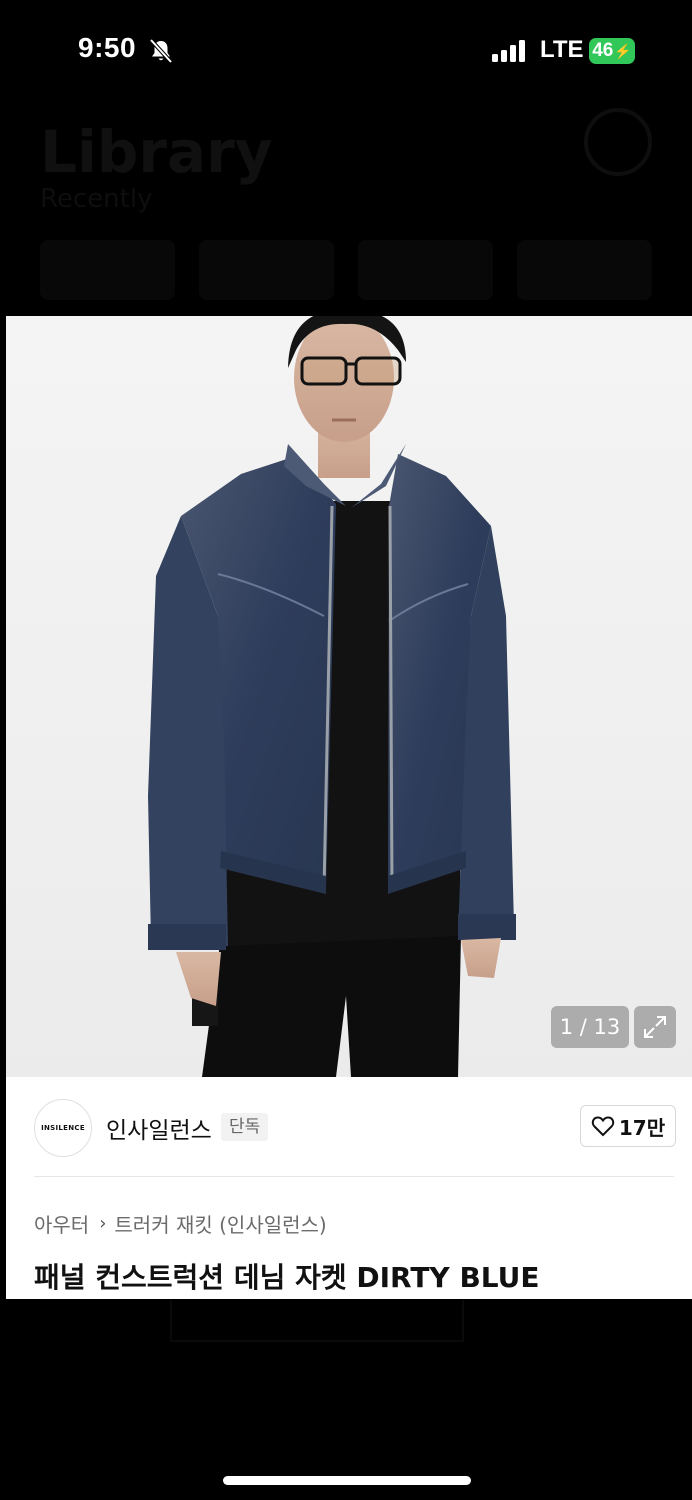  I want to click on breadcrumb-category: 아우터, so click(61, 1223).